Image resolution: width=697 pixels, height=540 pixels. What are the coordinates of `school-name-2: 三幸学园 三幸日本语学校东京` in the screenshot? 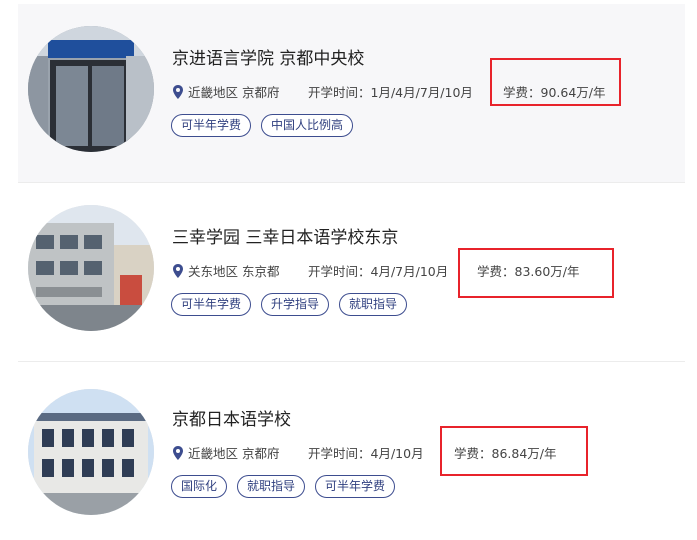 It's located at (285, 235).